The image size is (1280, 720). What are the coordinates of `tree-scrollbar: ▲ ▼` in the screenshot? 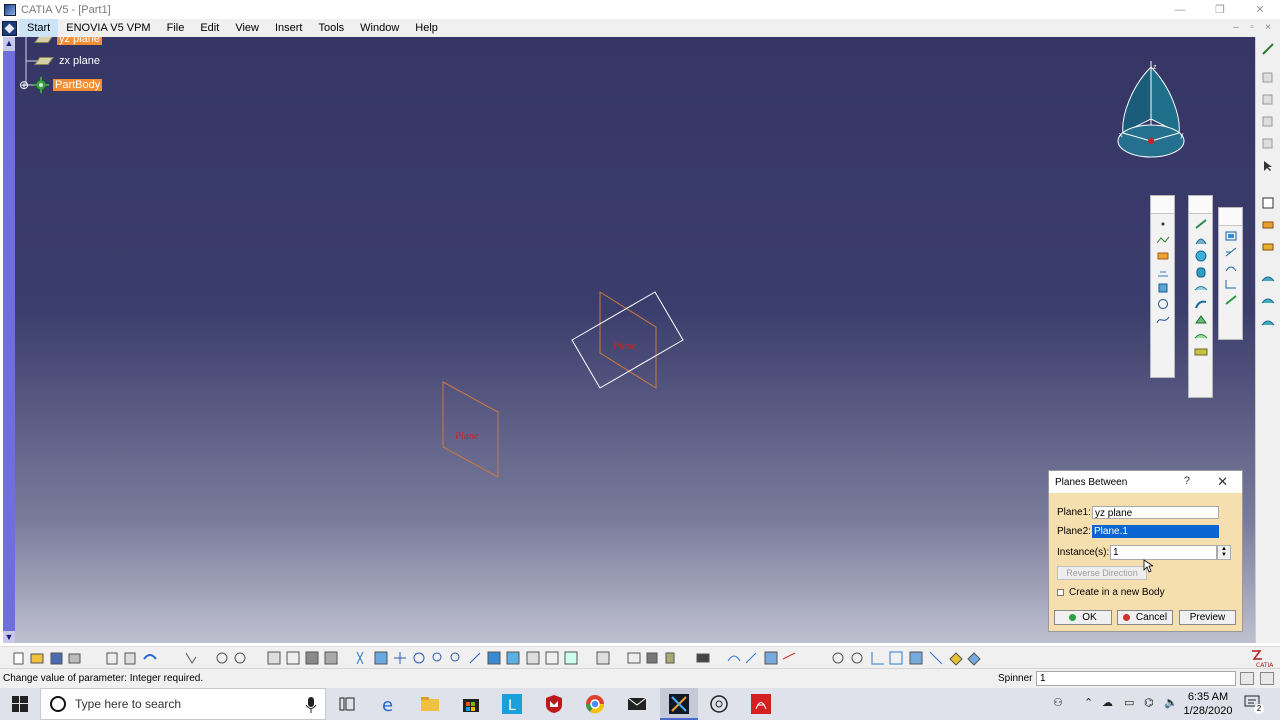 It's located at (9, 340).